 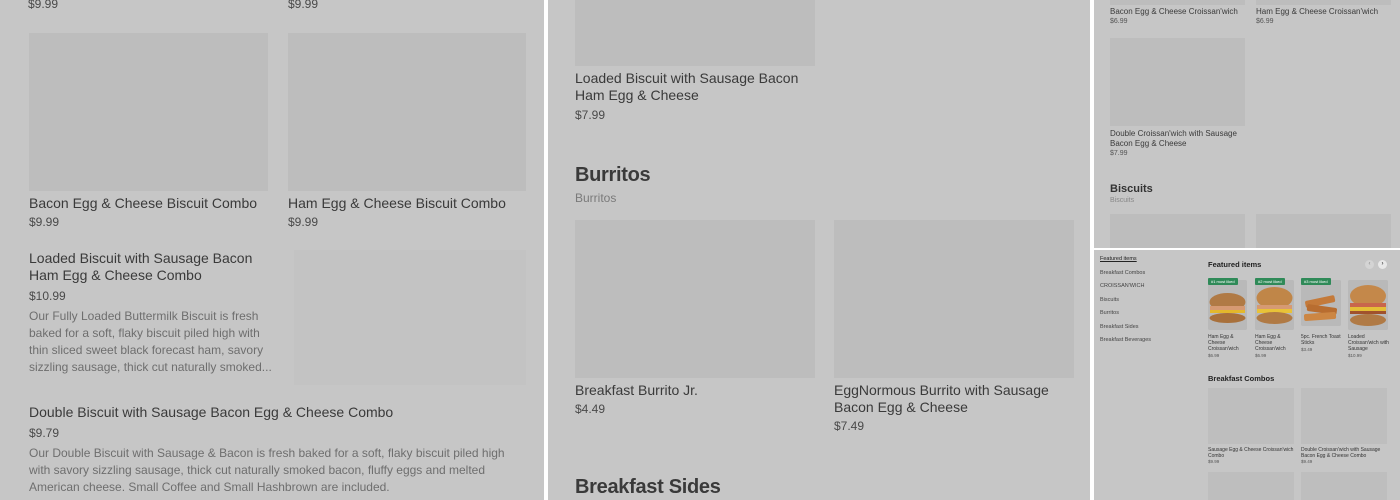 I want to click on nav-item-breakfast-sides: Breakfast Sides, so click(x=1119, y=327).